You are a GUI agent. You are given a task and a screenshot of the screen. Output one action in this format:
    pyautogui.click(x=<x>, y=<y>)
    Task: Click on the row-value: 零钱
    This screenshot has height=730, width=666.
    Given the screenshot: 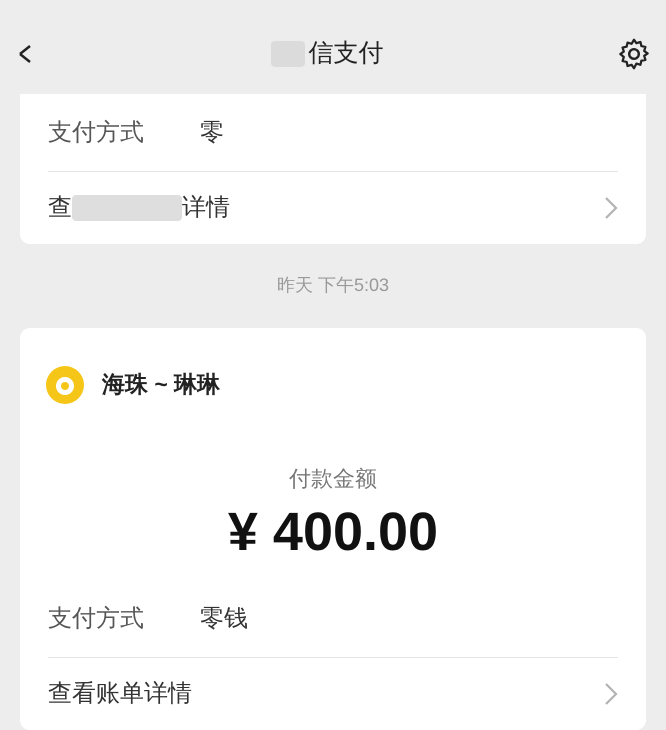 What is the action you would take?
    pyautogui.click(x=224, y=619)
    